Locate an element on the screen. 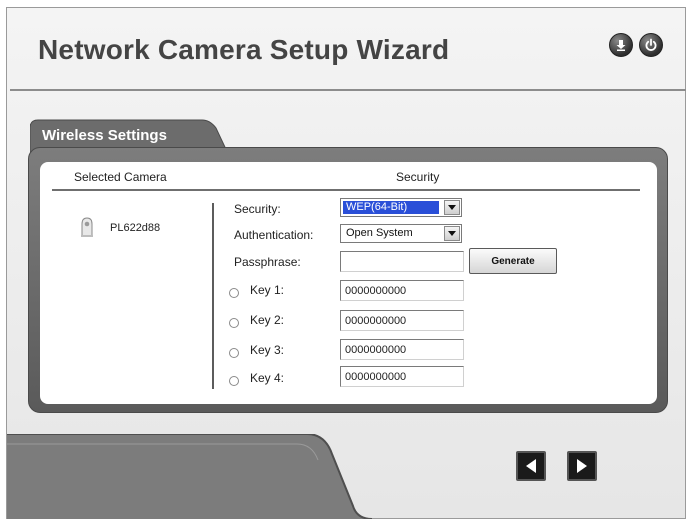 This screenshot has height=523, width=692. column-divider is located at coordinates (213, 296).